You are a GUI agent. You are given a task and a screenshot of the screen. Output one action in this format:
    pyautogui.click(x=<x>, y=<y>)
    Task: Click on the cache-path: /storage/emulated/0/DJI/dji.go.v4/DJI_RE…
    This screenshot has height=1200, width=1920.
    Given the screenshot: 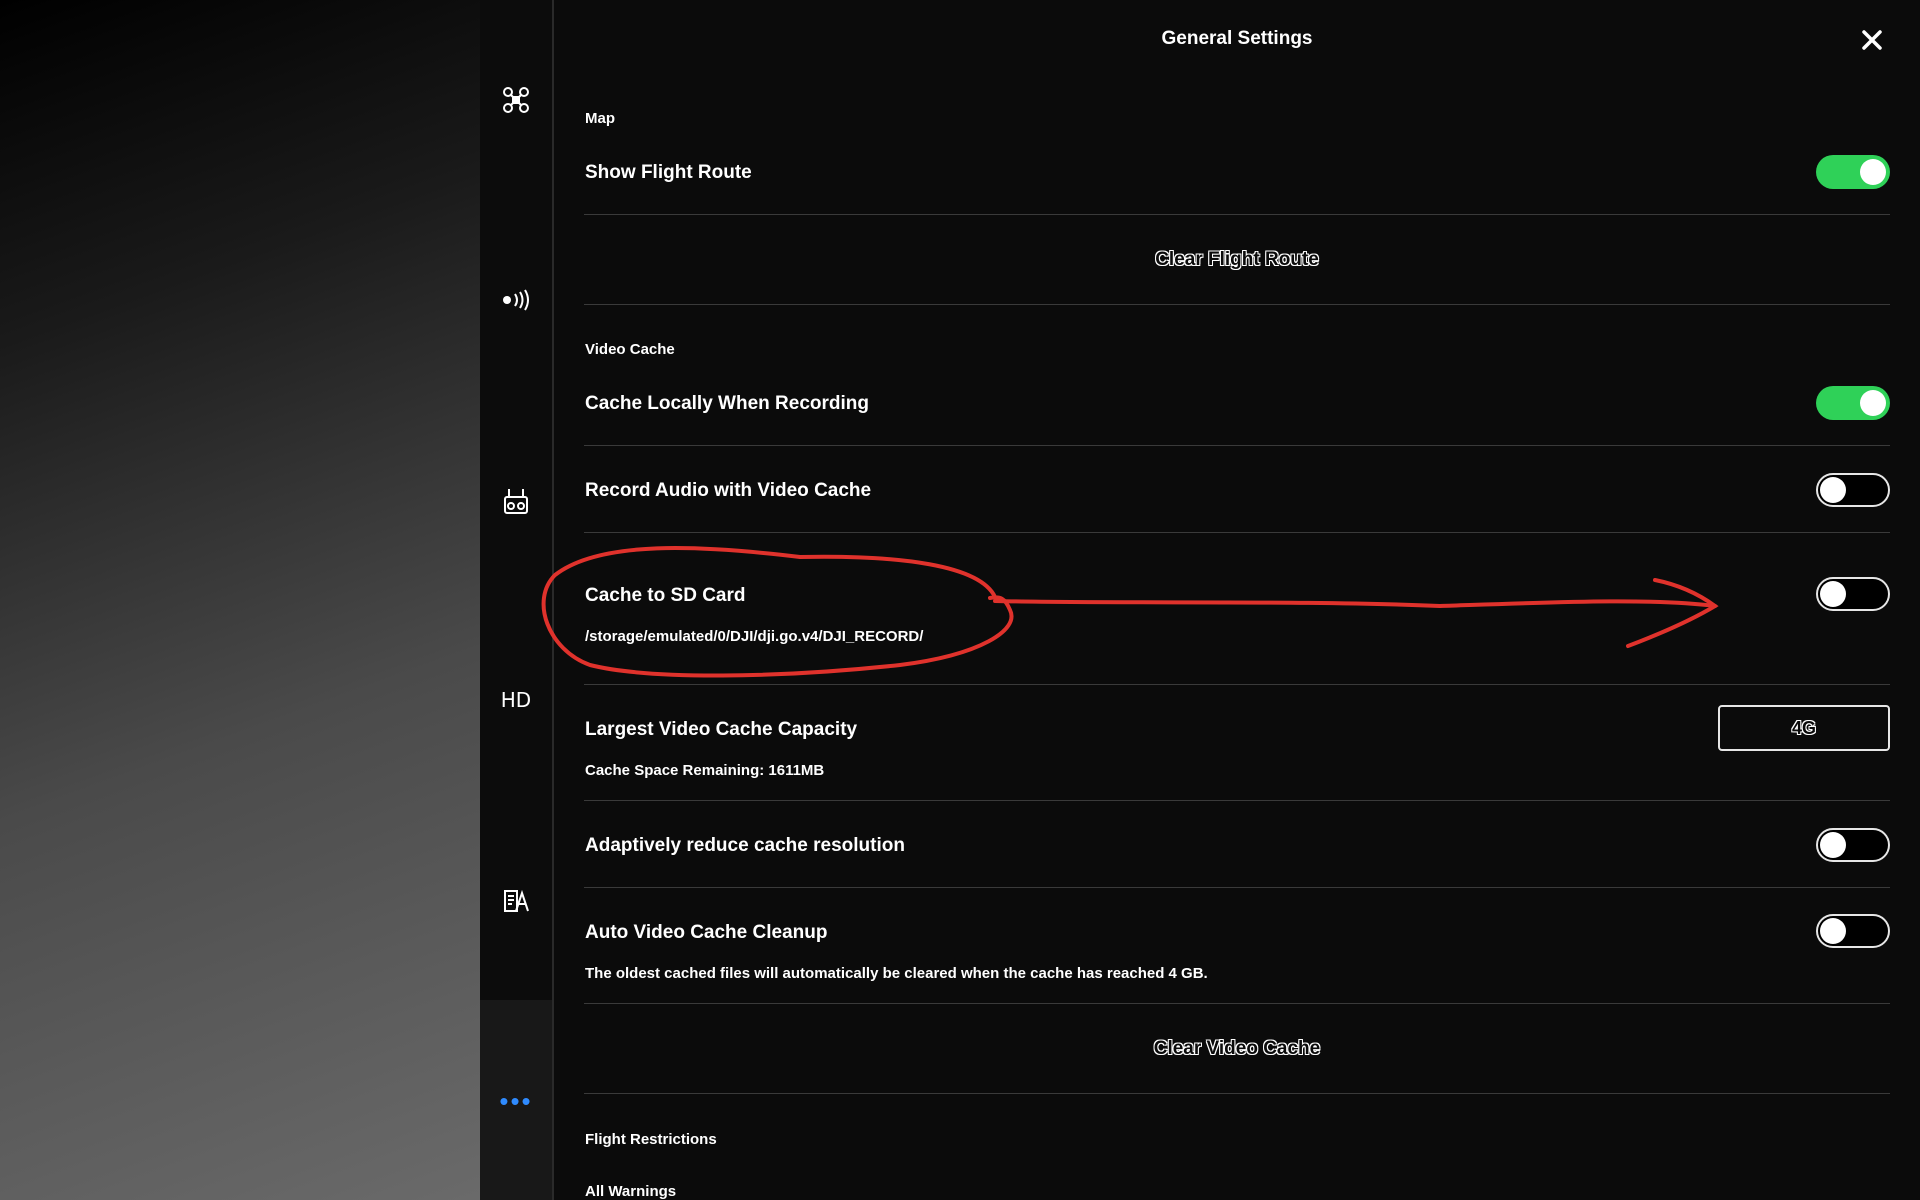 What is the action you would take?
    pyautogui.click(x=754, y=636)
    